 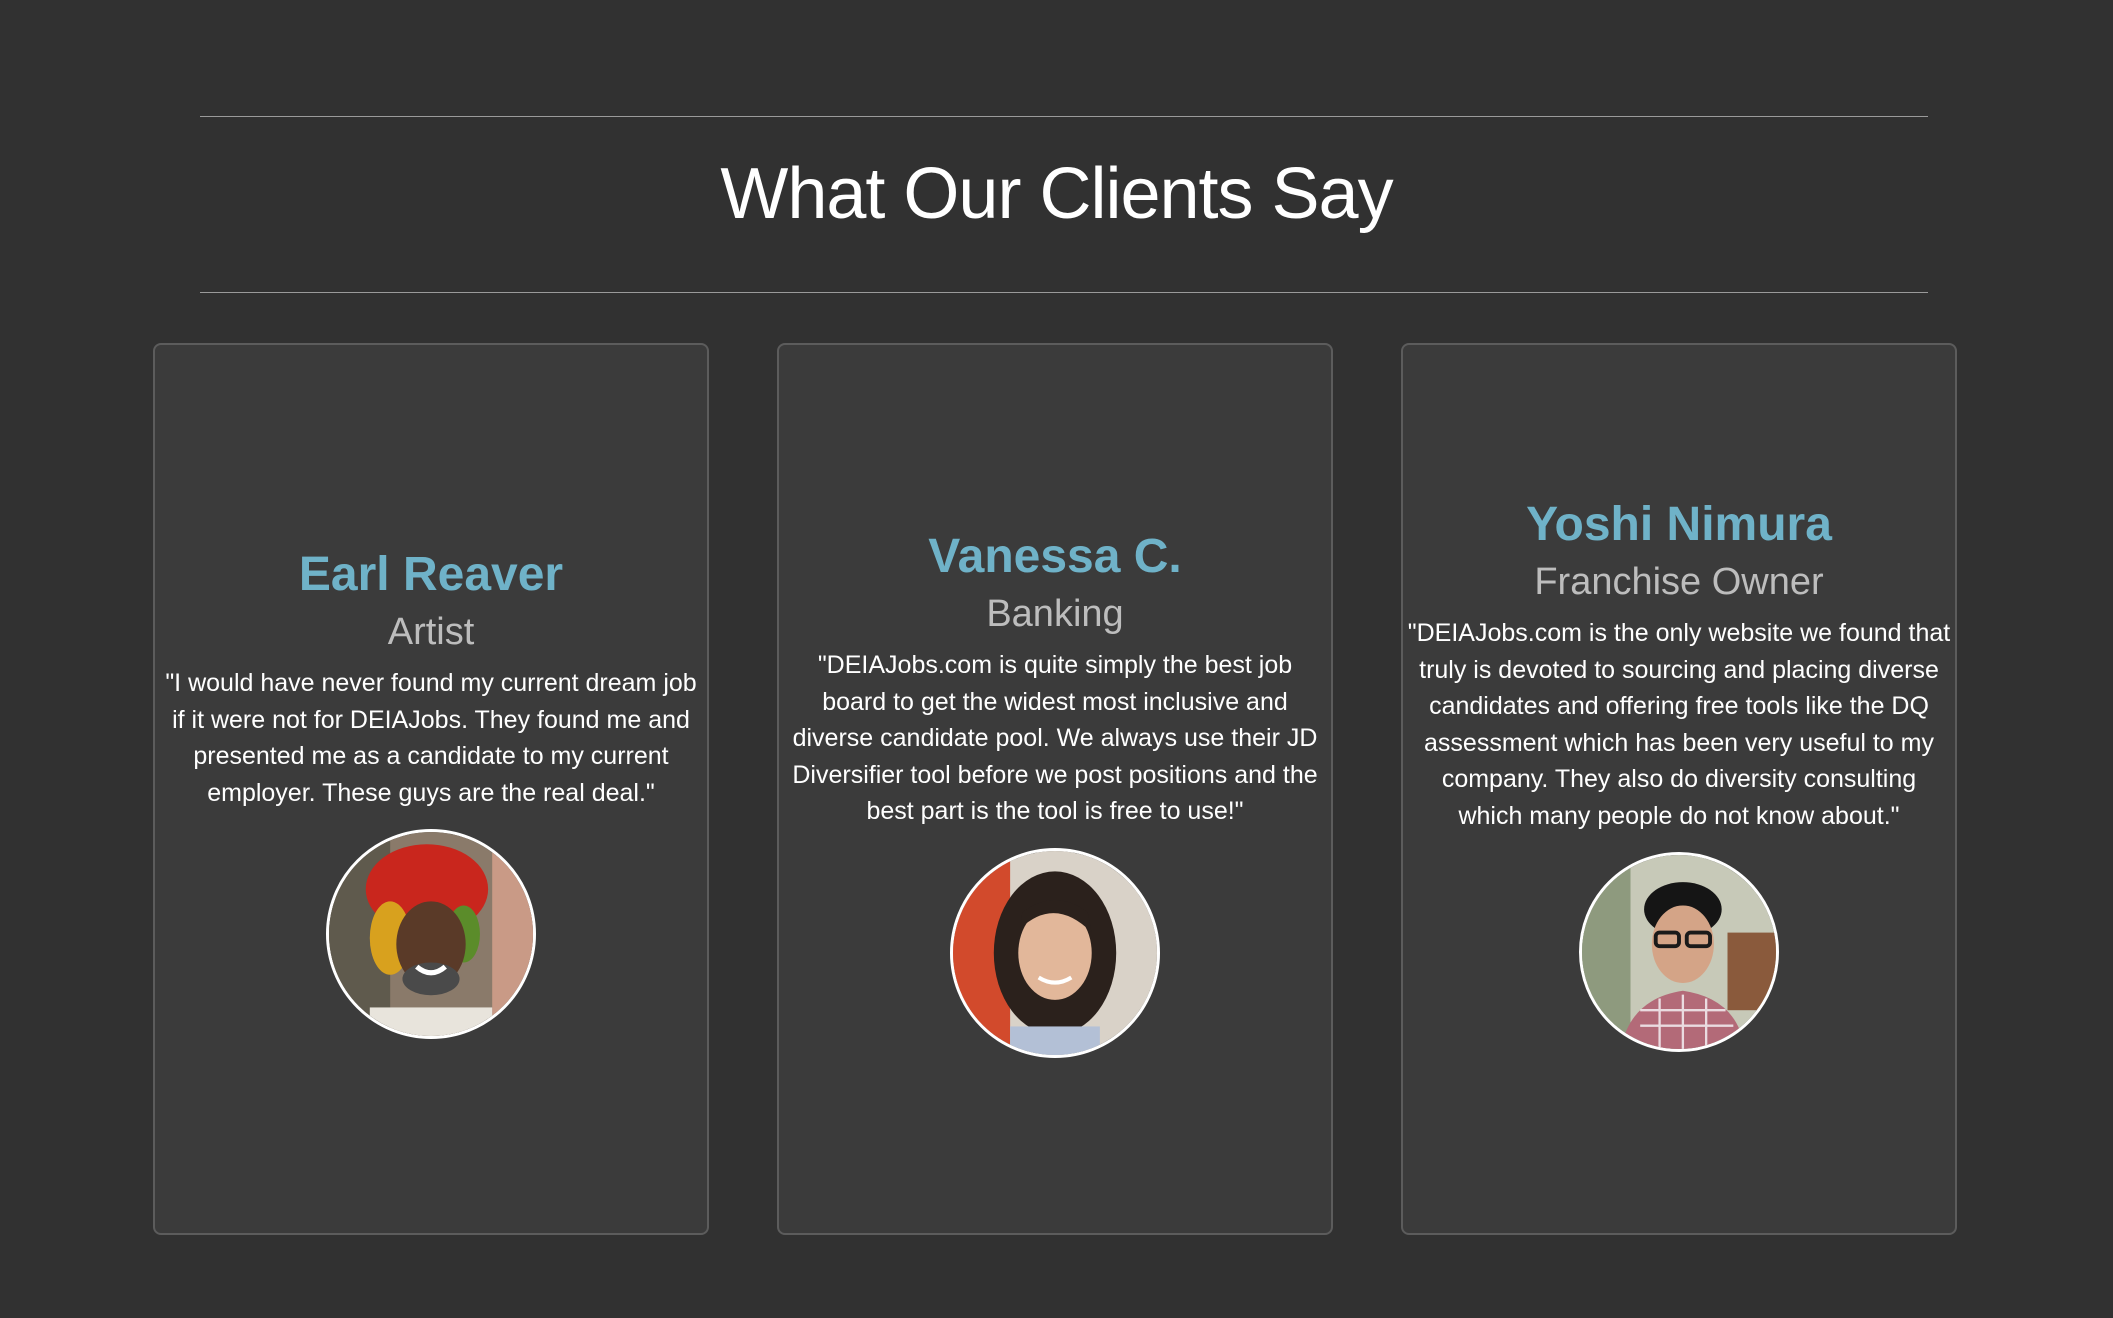 I want to click on title-bottom-divider, so click(x=1064, y=292).